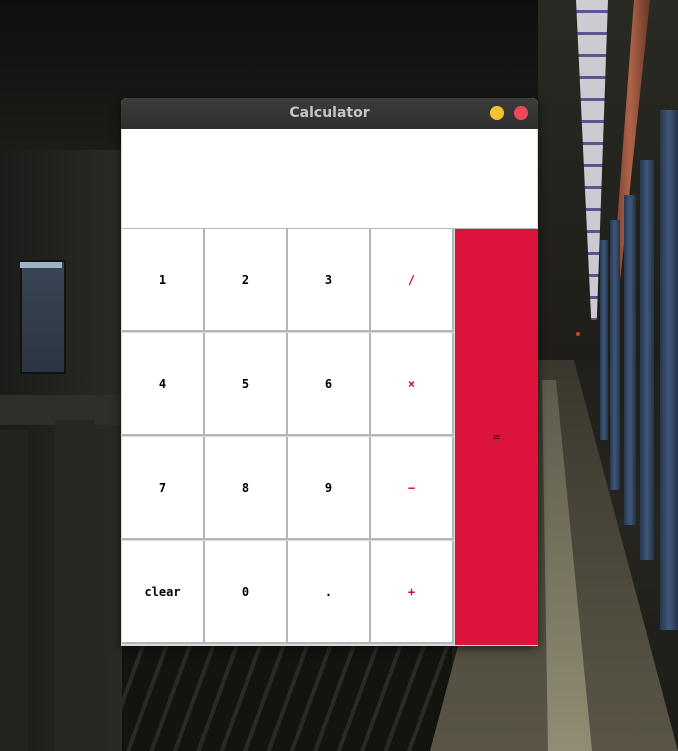 The height and width of the screenshot is (751, 678). What do you see at coordinates (608, 180) in the screenshot?
I see `wallpaper-right-ceiling` at bounding box center [608, 180].